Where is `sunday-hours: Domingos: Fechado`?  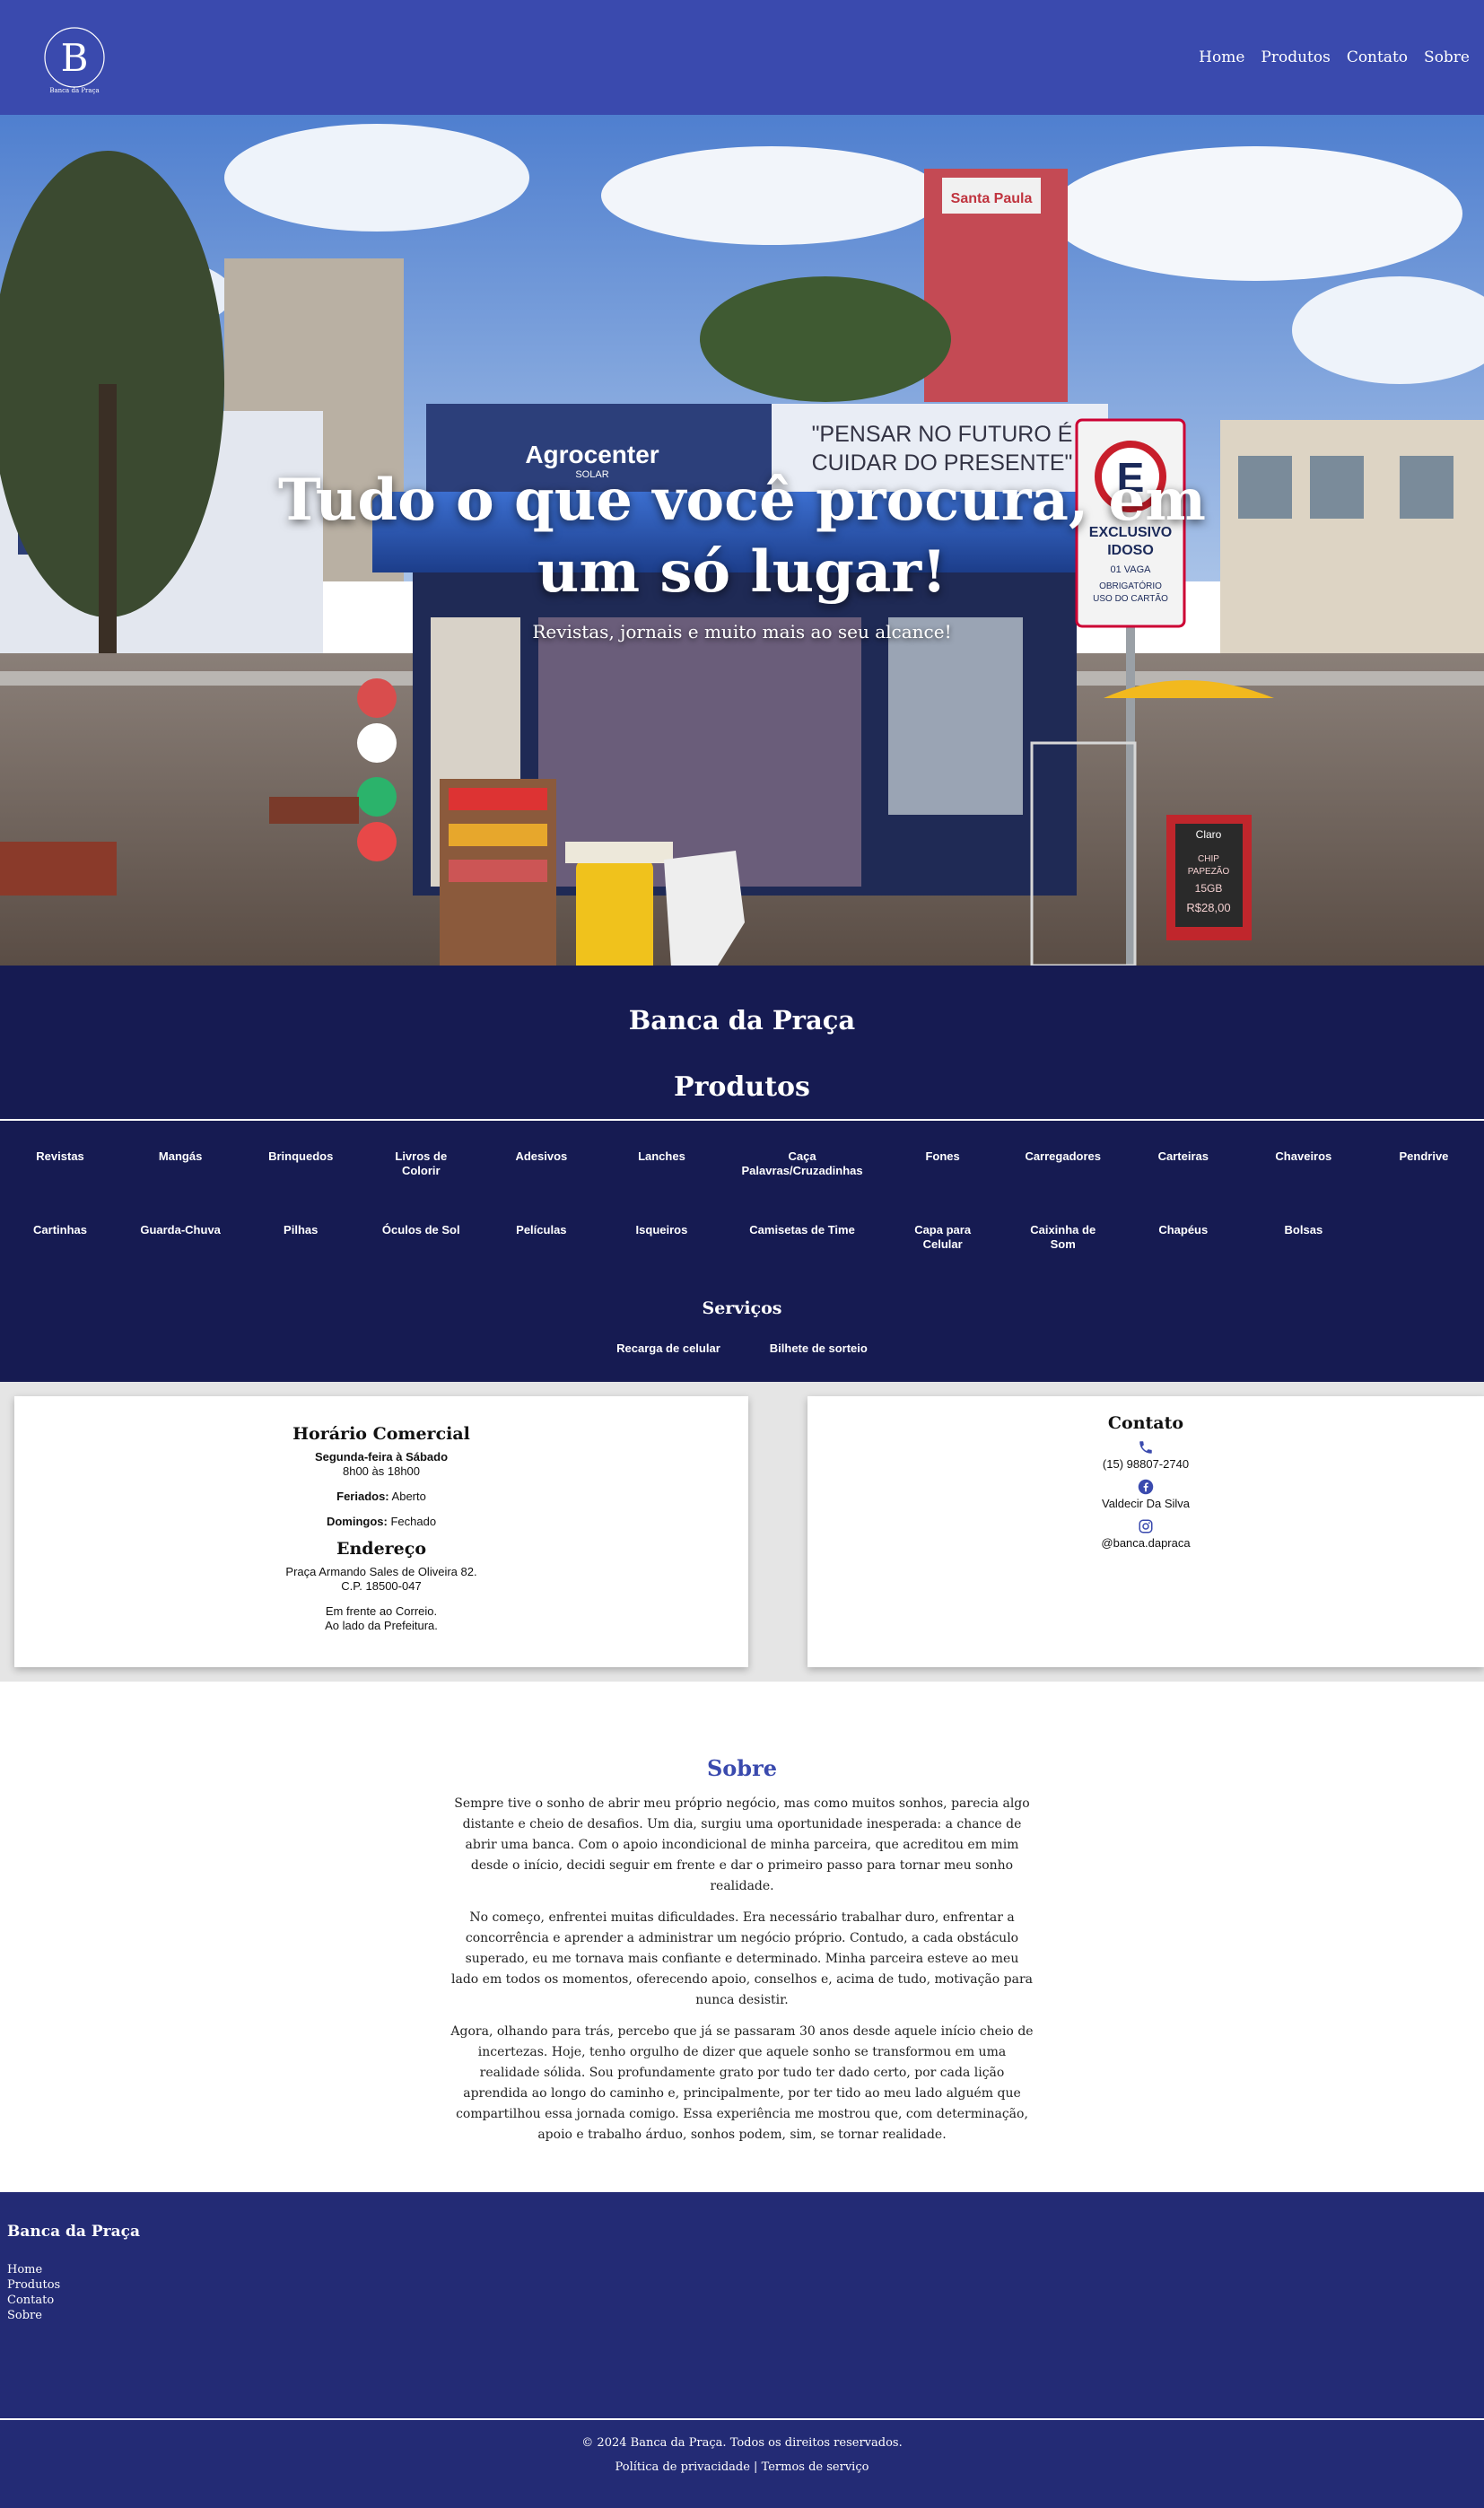
sunday-hours: Domingos: Fechado is located at coordinates (381, 1522).